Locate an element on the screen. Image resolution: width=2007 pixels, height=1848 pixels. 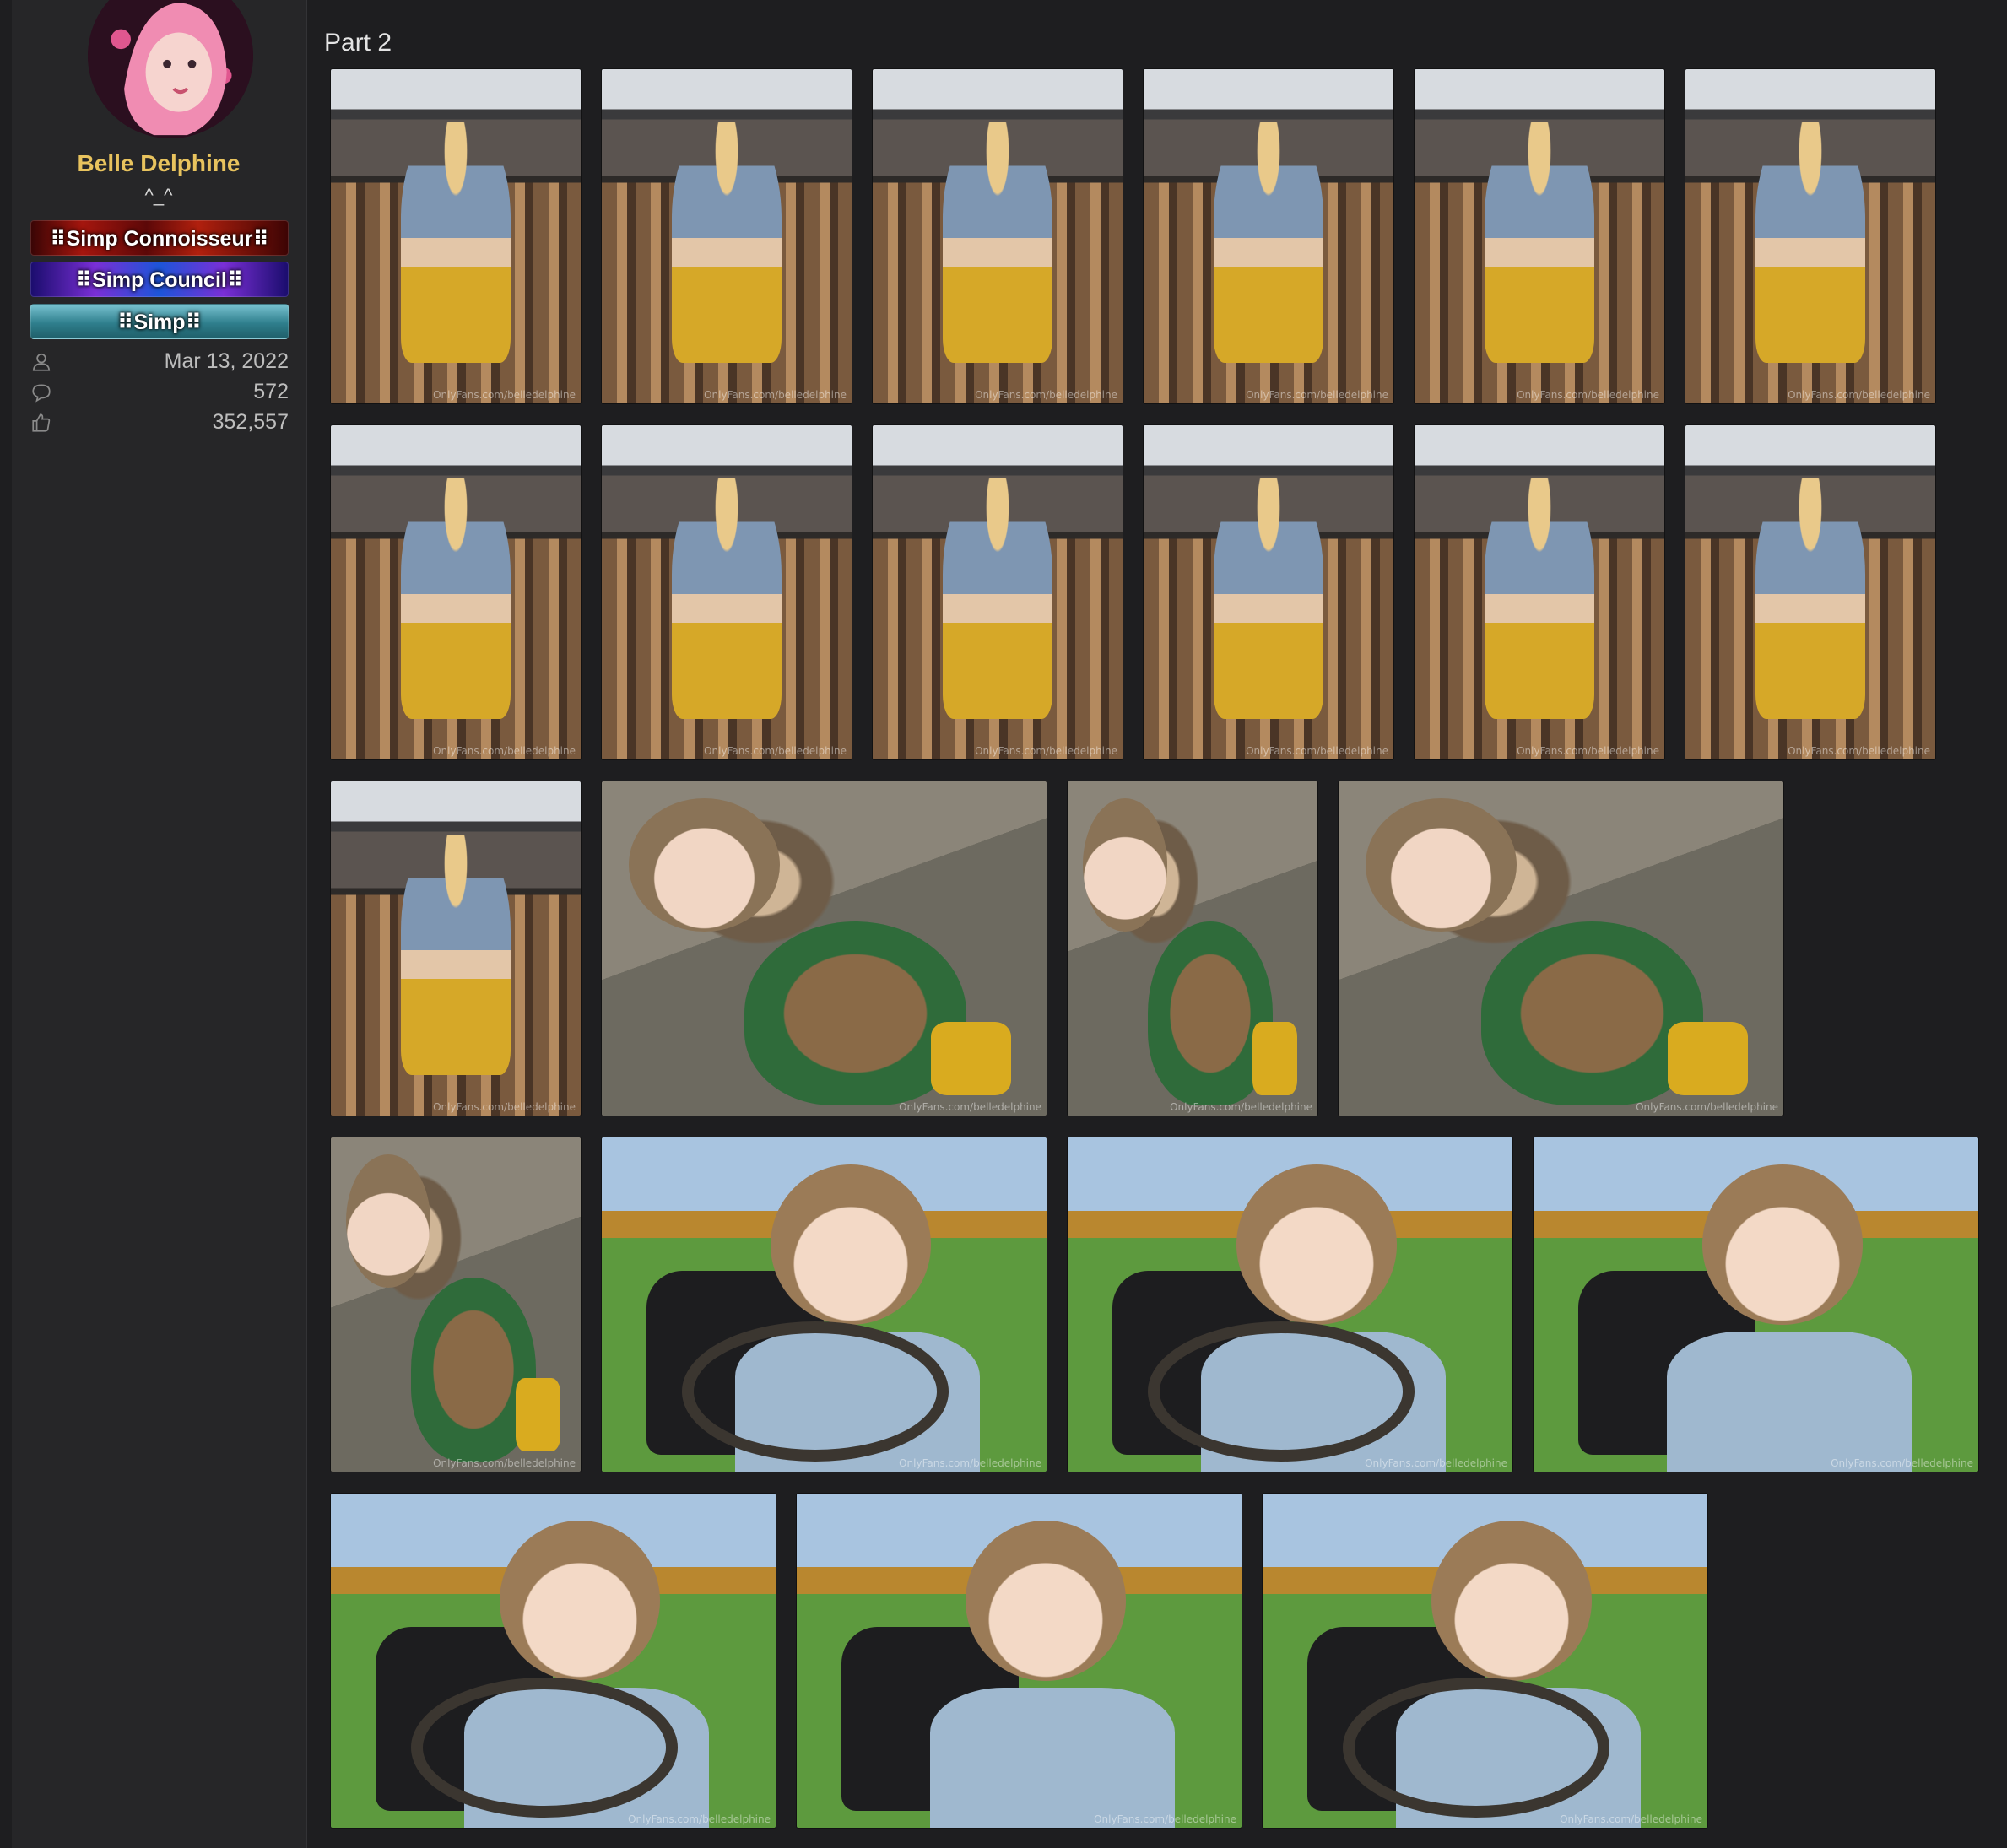
post-heading: Part 2 is located at coordinates (358, 43).